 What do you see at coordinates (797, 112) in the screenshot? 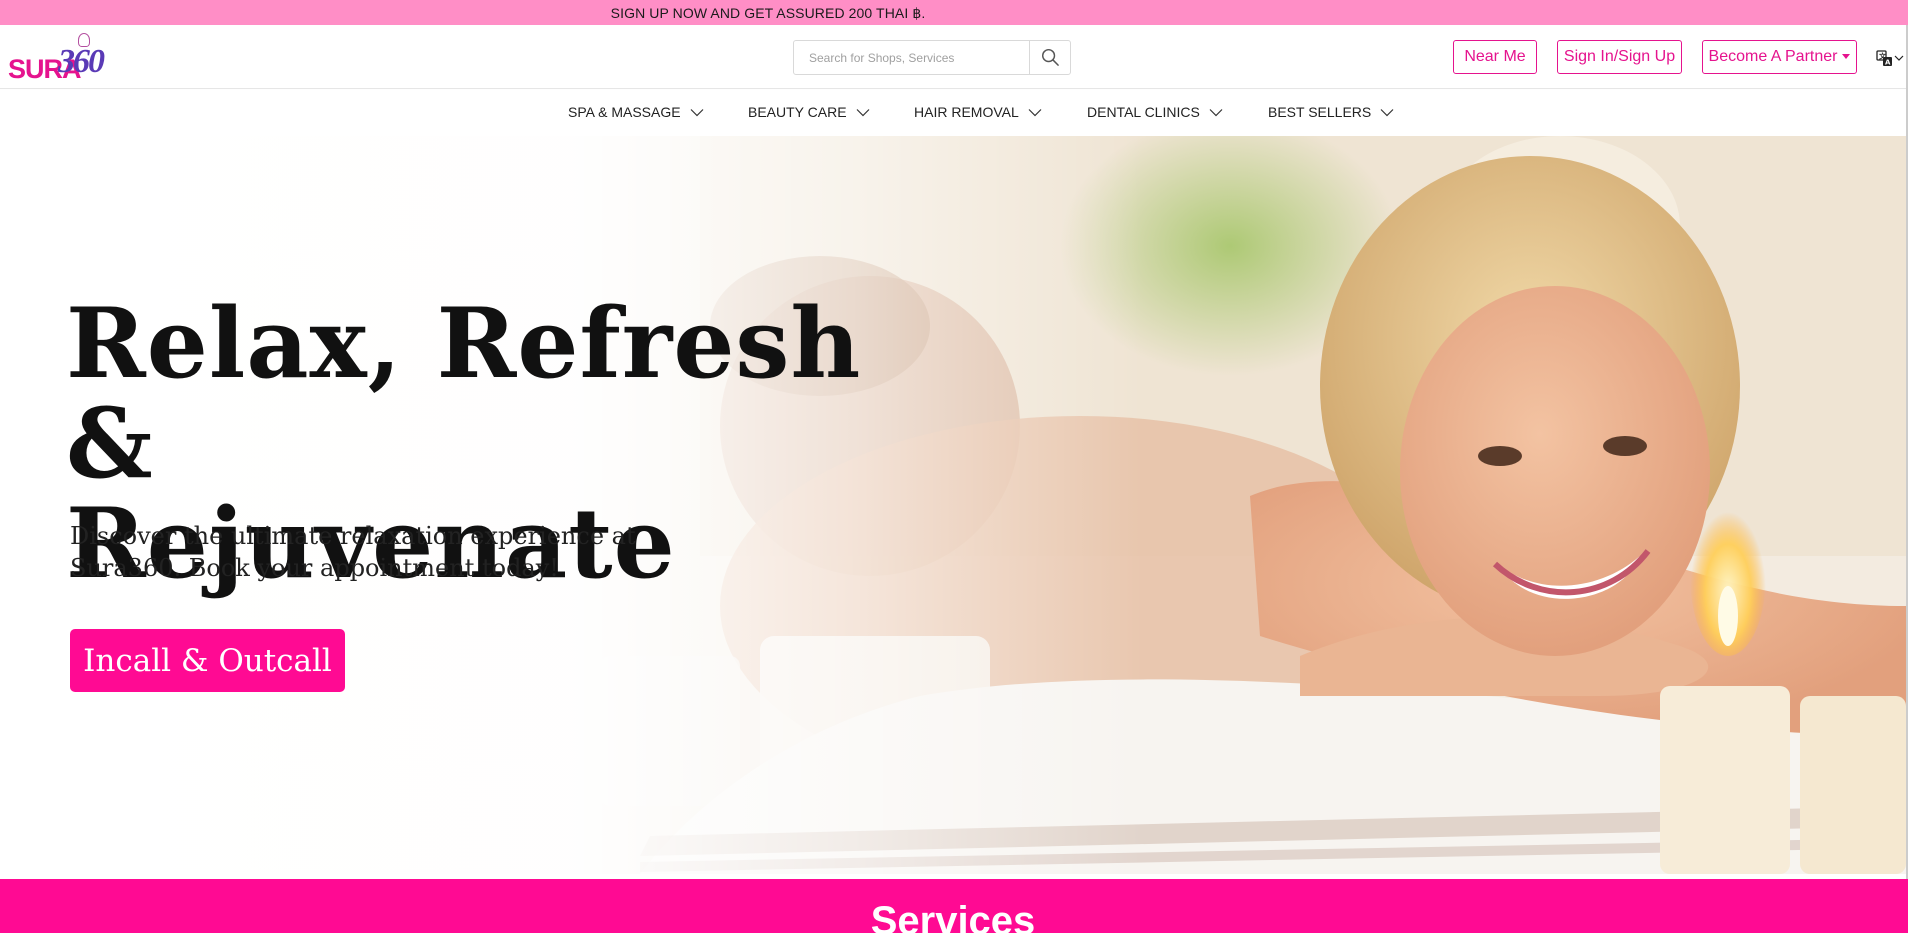
I see `nav-item-label: BEAUTY CARE` at bounding box center [797, 112].